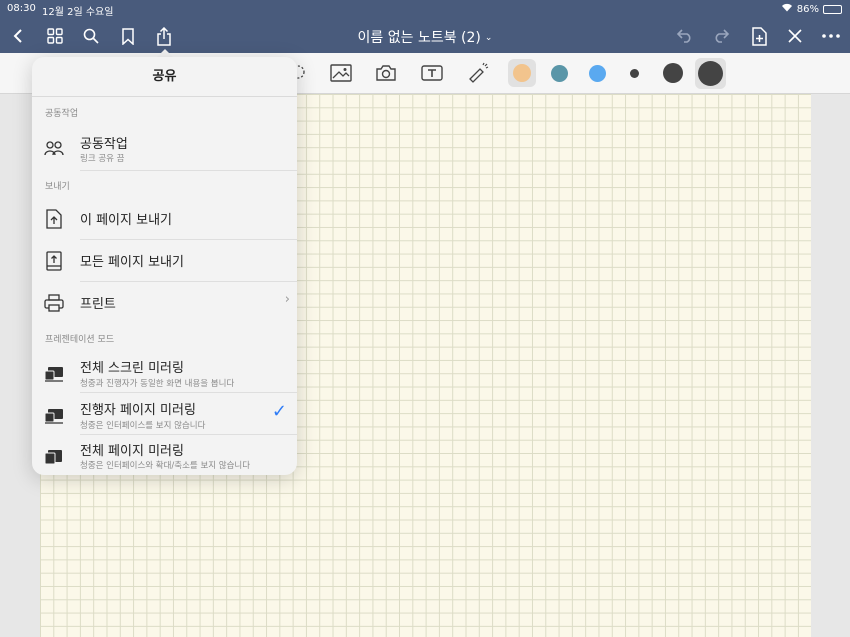 This screenshot has height=637, width=850. What do you see at coordinates (425, 9) in the screenshot?
I see `status-bar: 08:30 12월 2일 수요일 86%` at bounding box center [425, 9].